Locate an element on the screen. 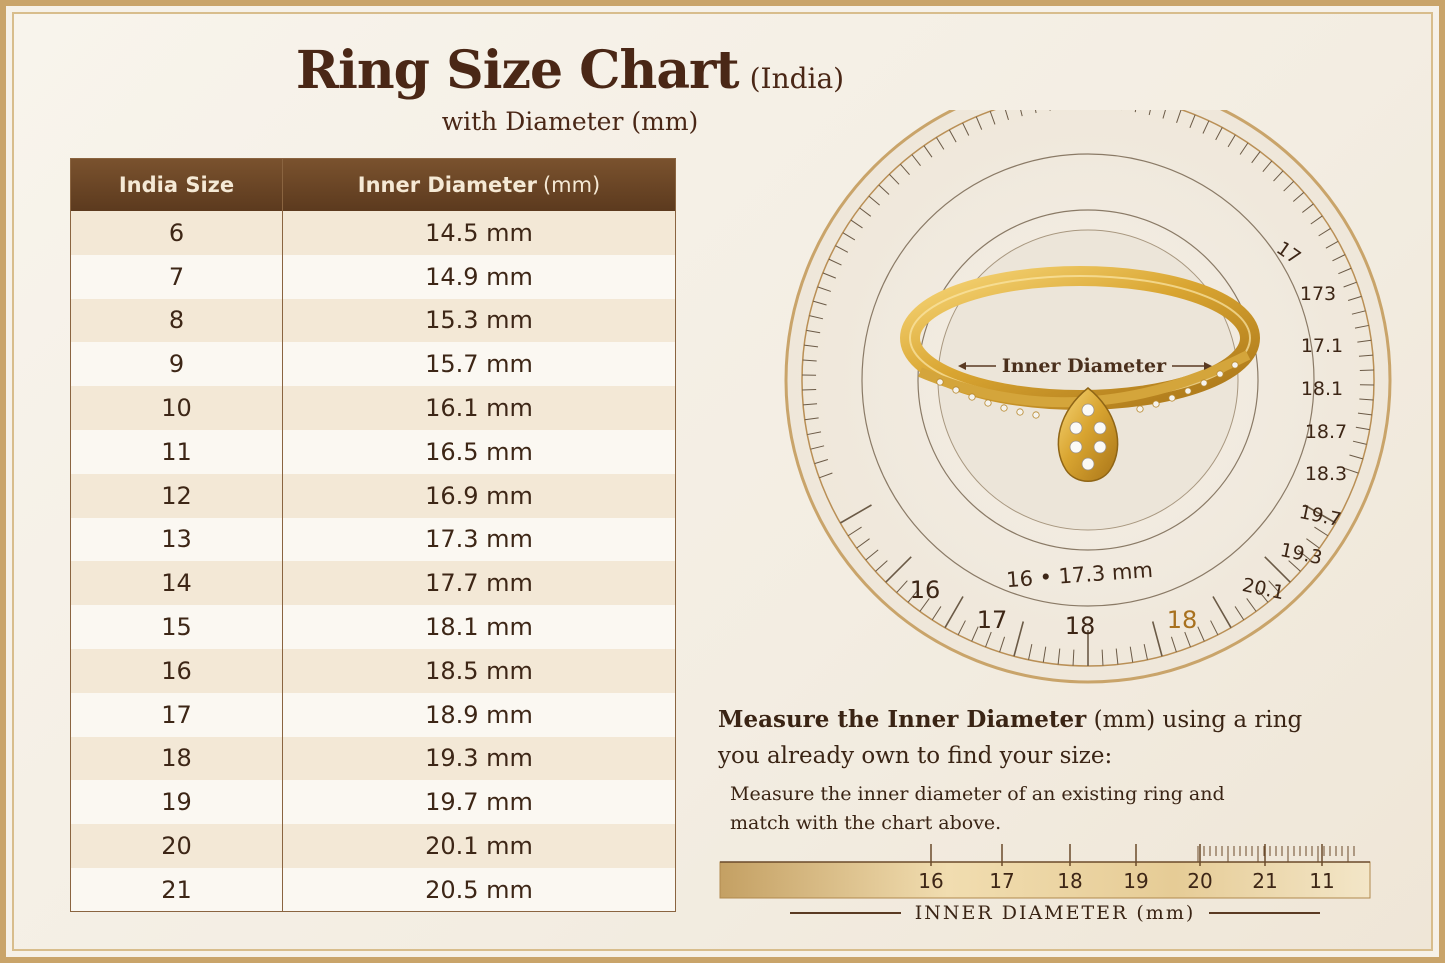 This screenshot has height=963, width=1445. header-india-size: India Size is located at coordinates (177, 185).